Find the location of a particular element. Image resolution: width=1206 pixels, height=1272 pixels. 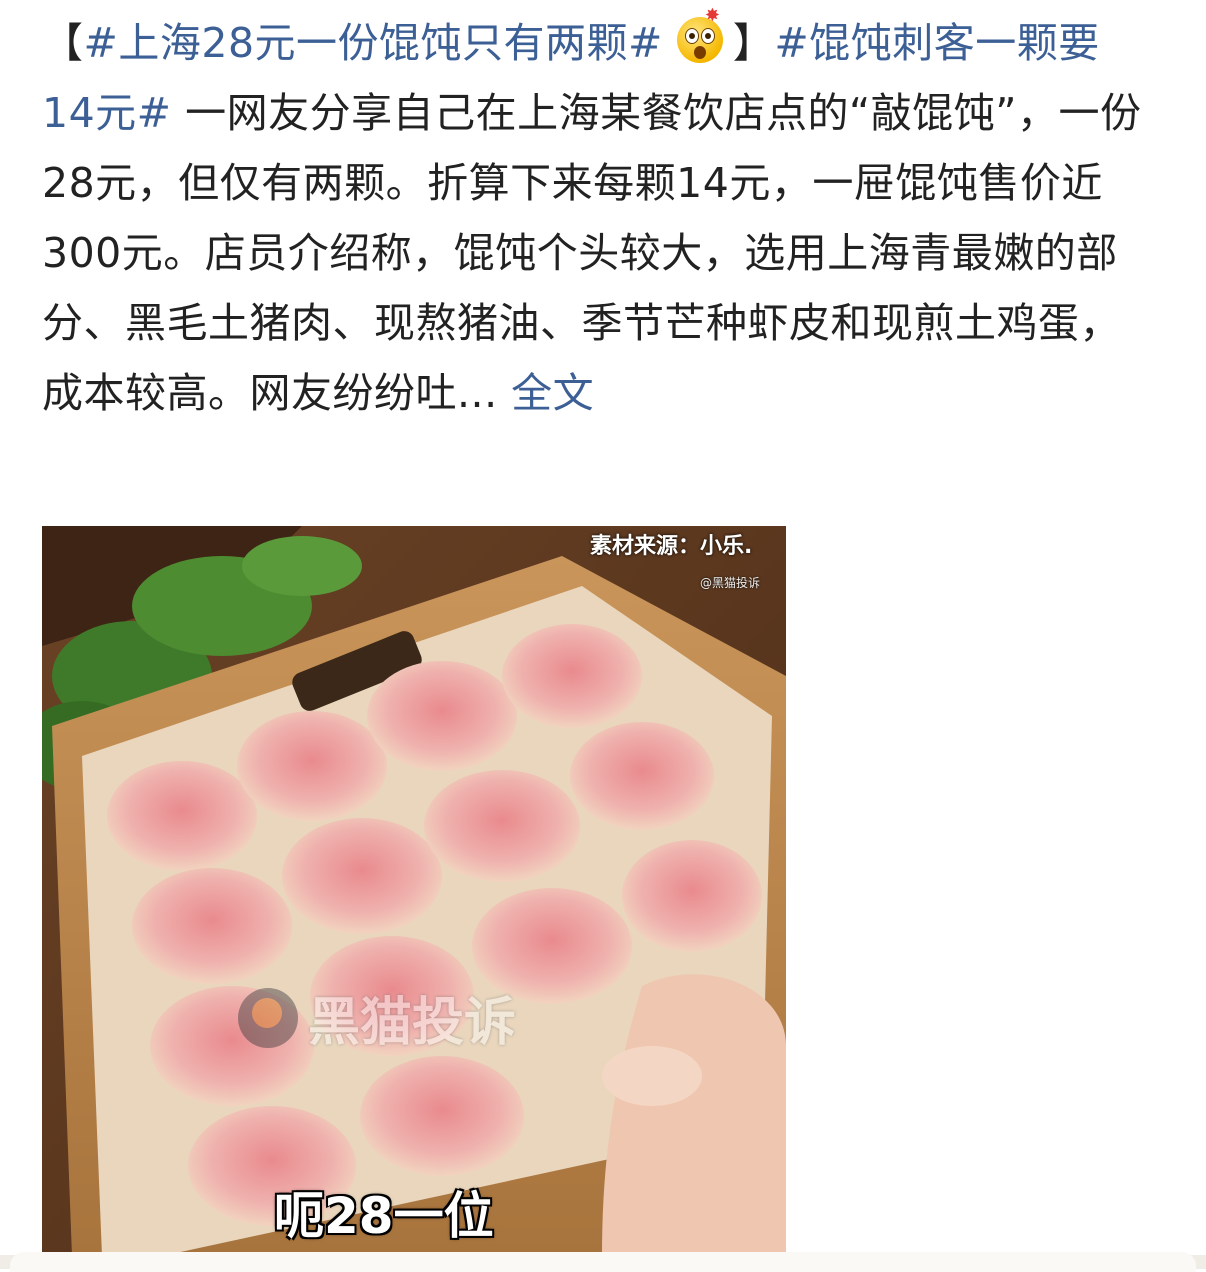

astonished-face-icon: ✸ is located at coordinates (699, 35).